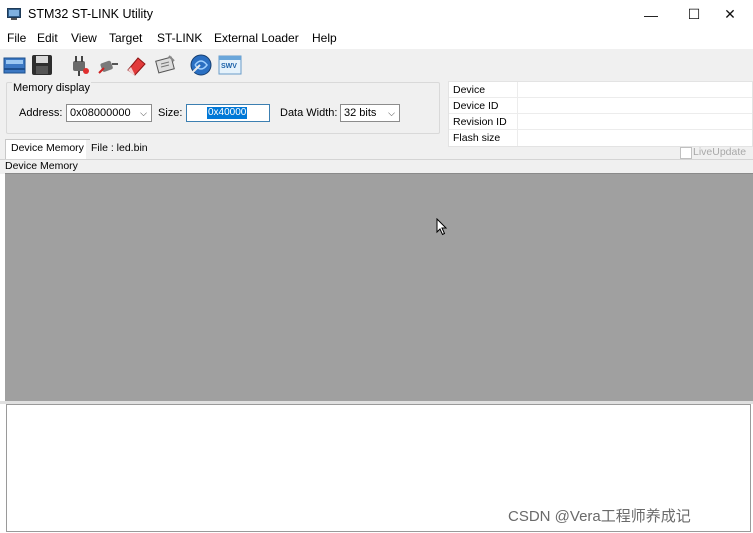  I want to click on watermark: CSDN @Vera工程师养成记, so click(599, 516).